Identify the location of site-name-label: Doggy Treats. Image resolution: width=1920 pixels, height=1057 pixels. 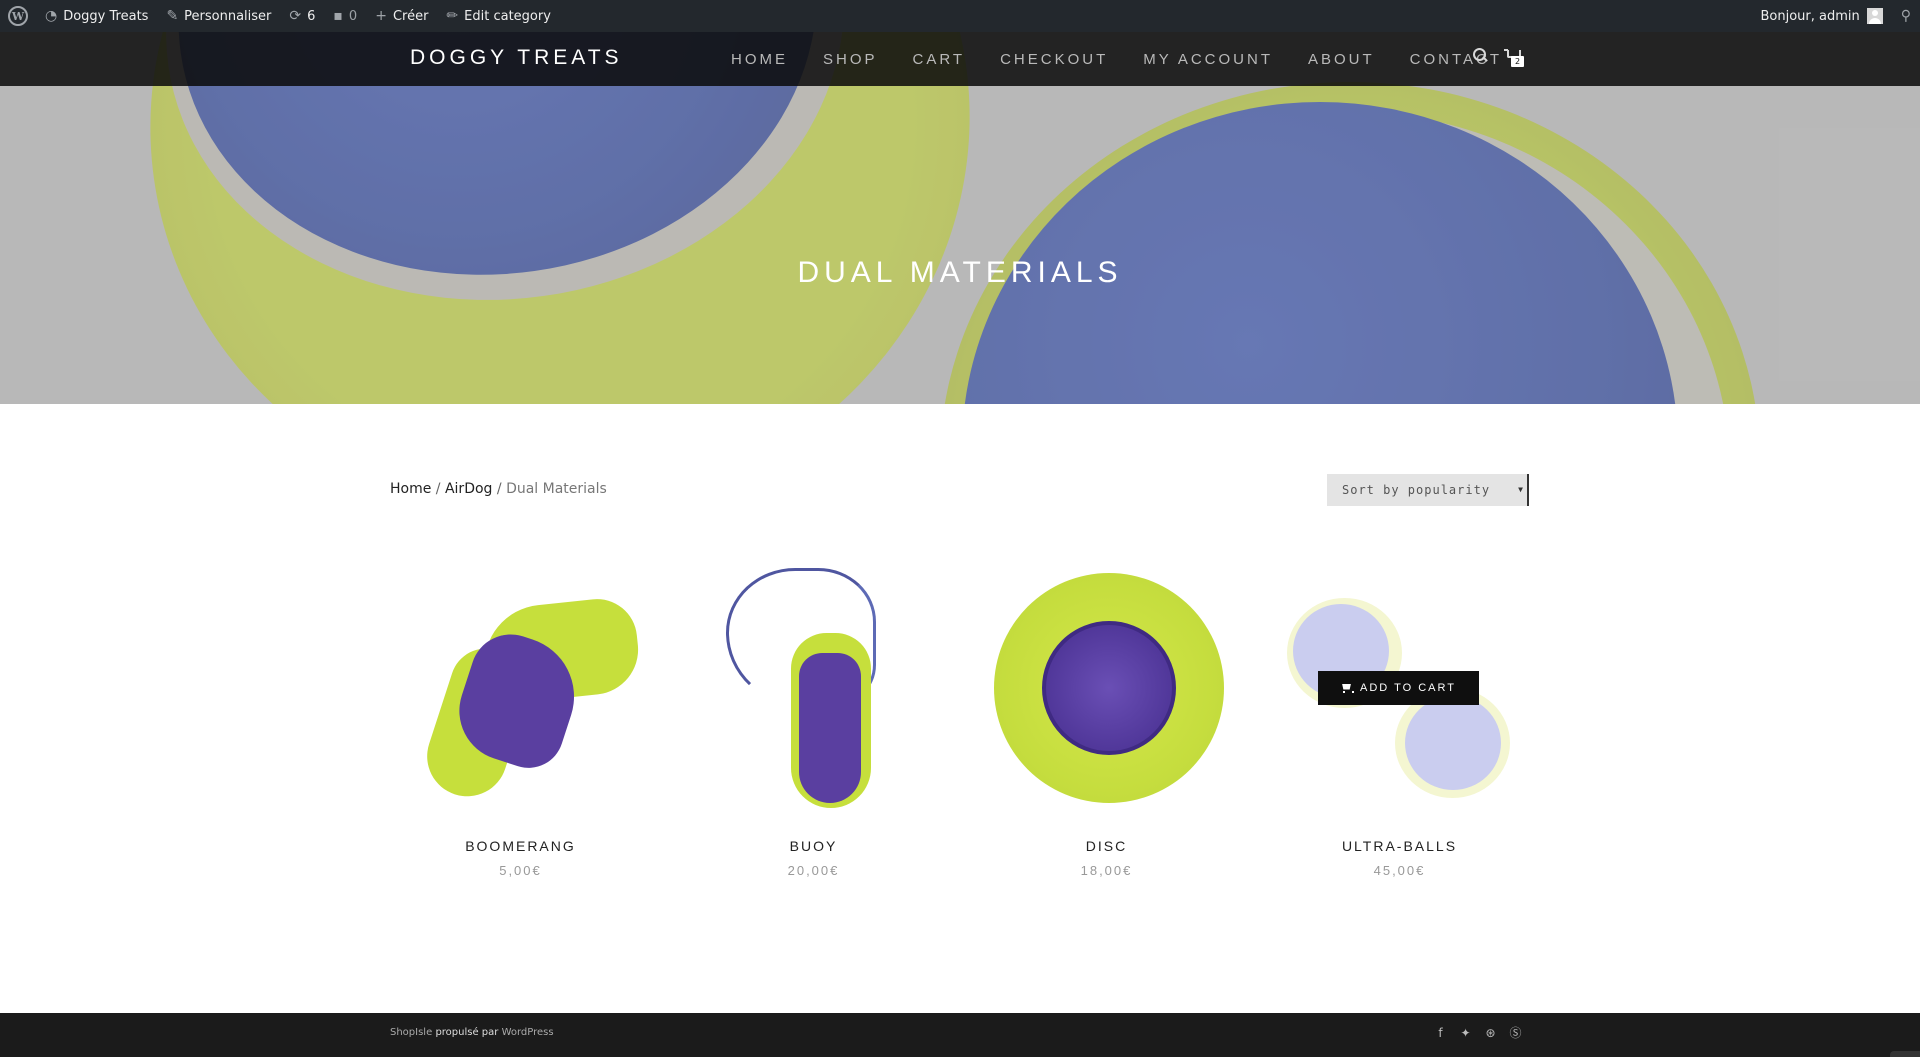
(106, 16).